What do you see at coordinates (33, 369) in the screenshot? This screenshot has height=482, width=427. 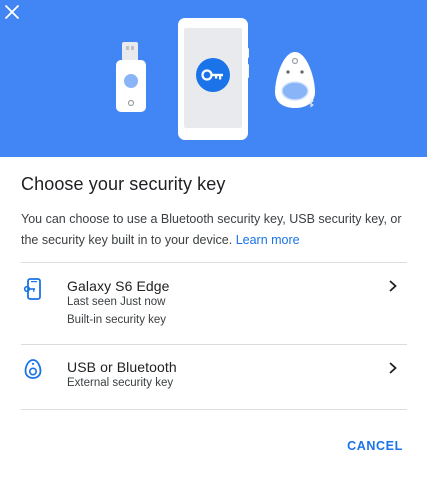 I see `key-fob-icon` at bounding box center [33, 369].